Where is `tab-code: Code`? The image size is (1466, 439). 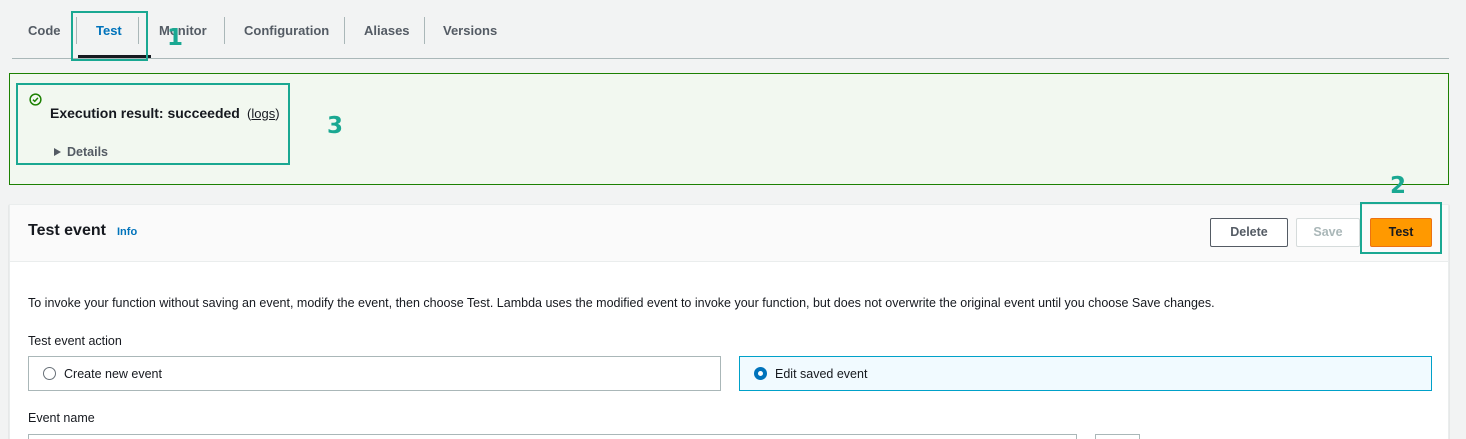
tab-code: Code is located at coordinates (44, 31).